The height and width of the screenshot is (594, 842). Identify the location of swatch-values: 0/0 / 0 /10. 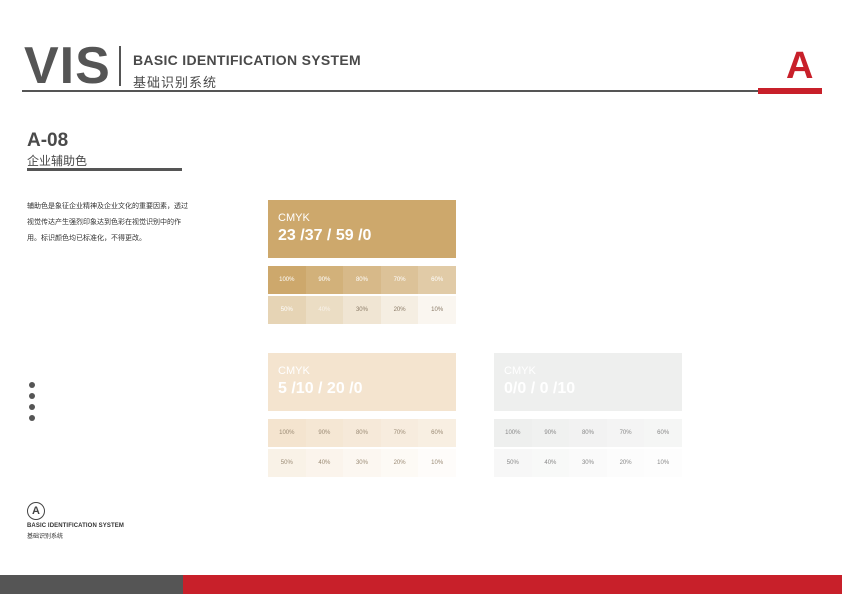
(540, 388).